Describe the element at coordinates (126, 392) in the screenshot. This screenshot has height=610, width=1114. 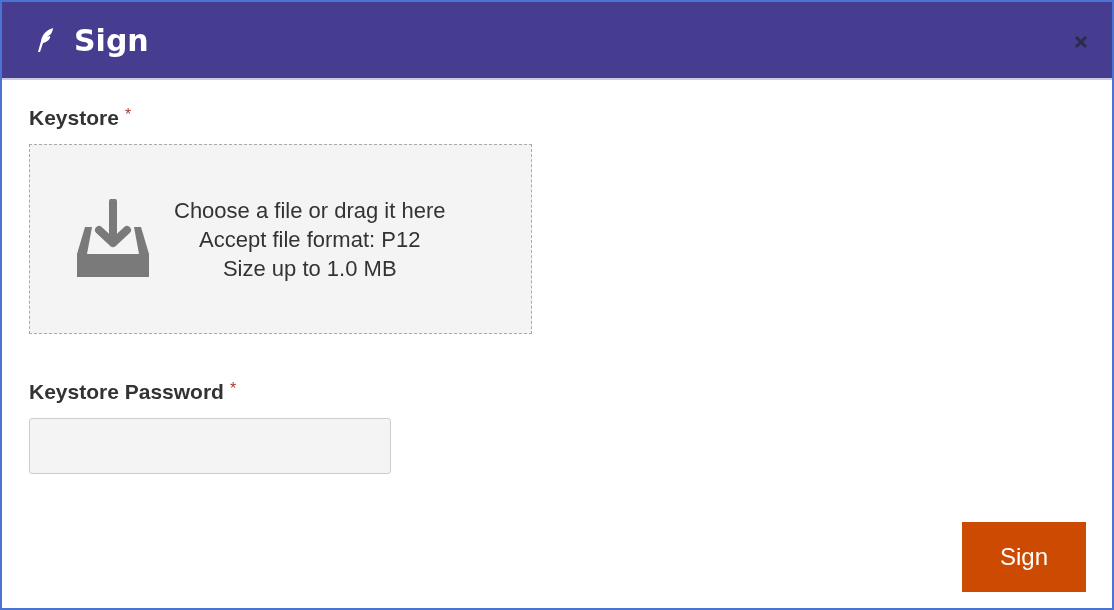
I see `field-label: Keystore Password` at that location.